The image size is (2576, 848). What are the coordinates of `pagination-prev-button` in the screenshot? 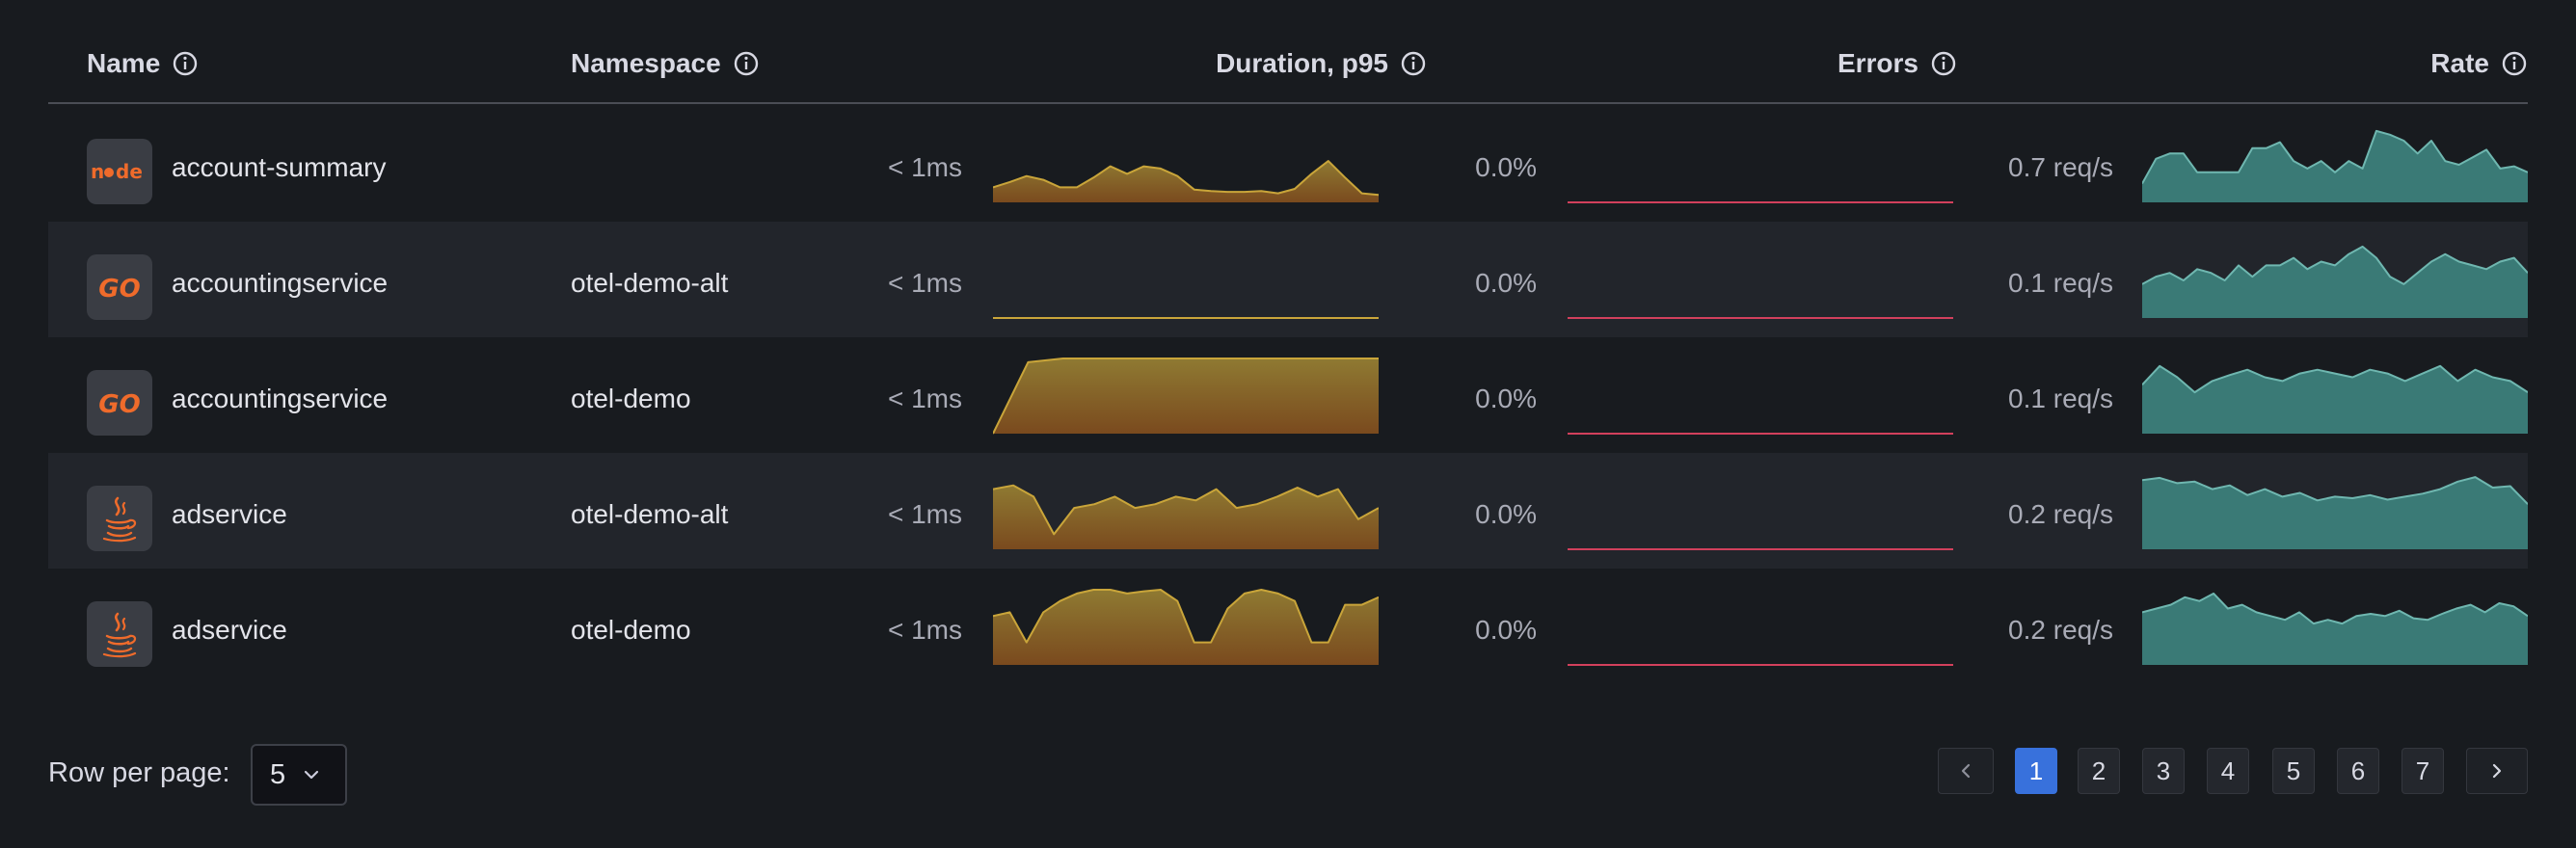 It's located at (1966, 771).